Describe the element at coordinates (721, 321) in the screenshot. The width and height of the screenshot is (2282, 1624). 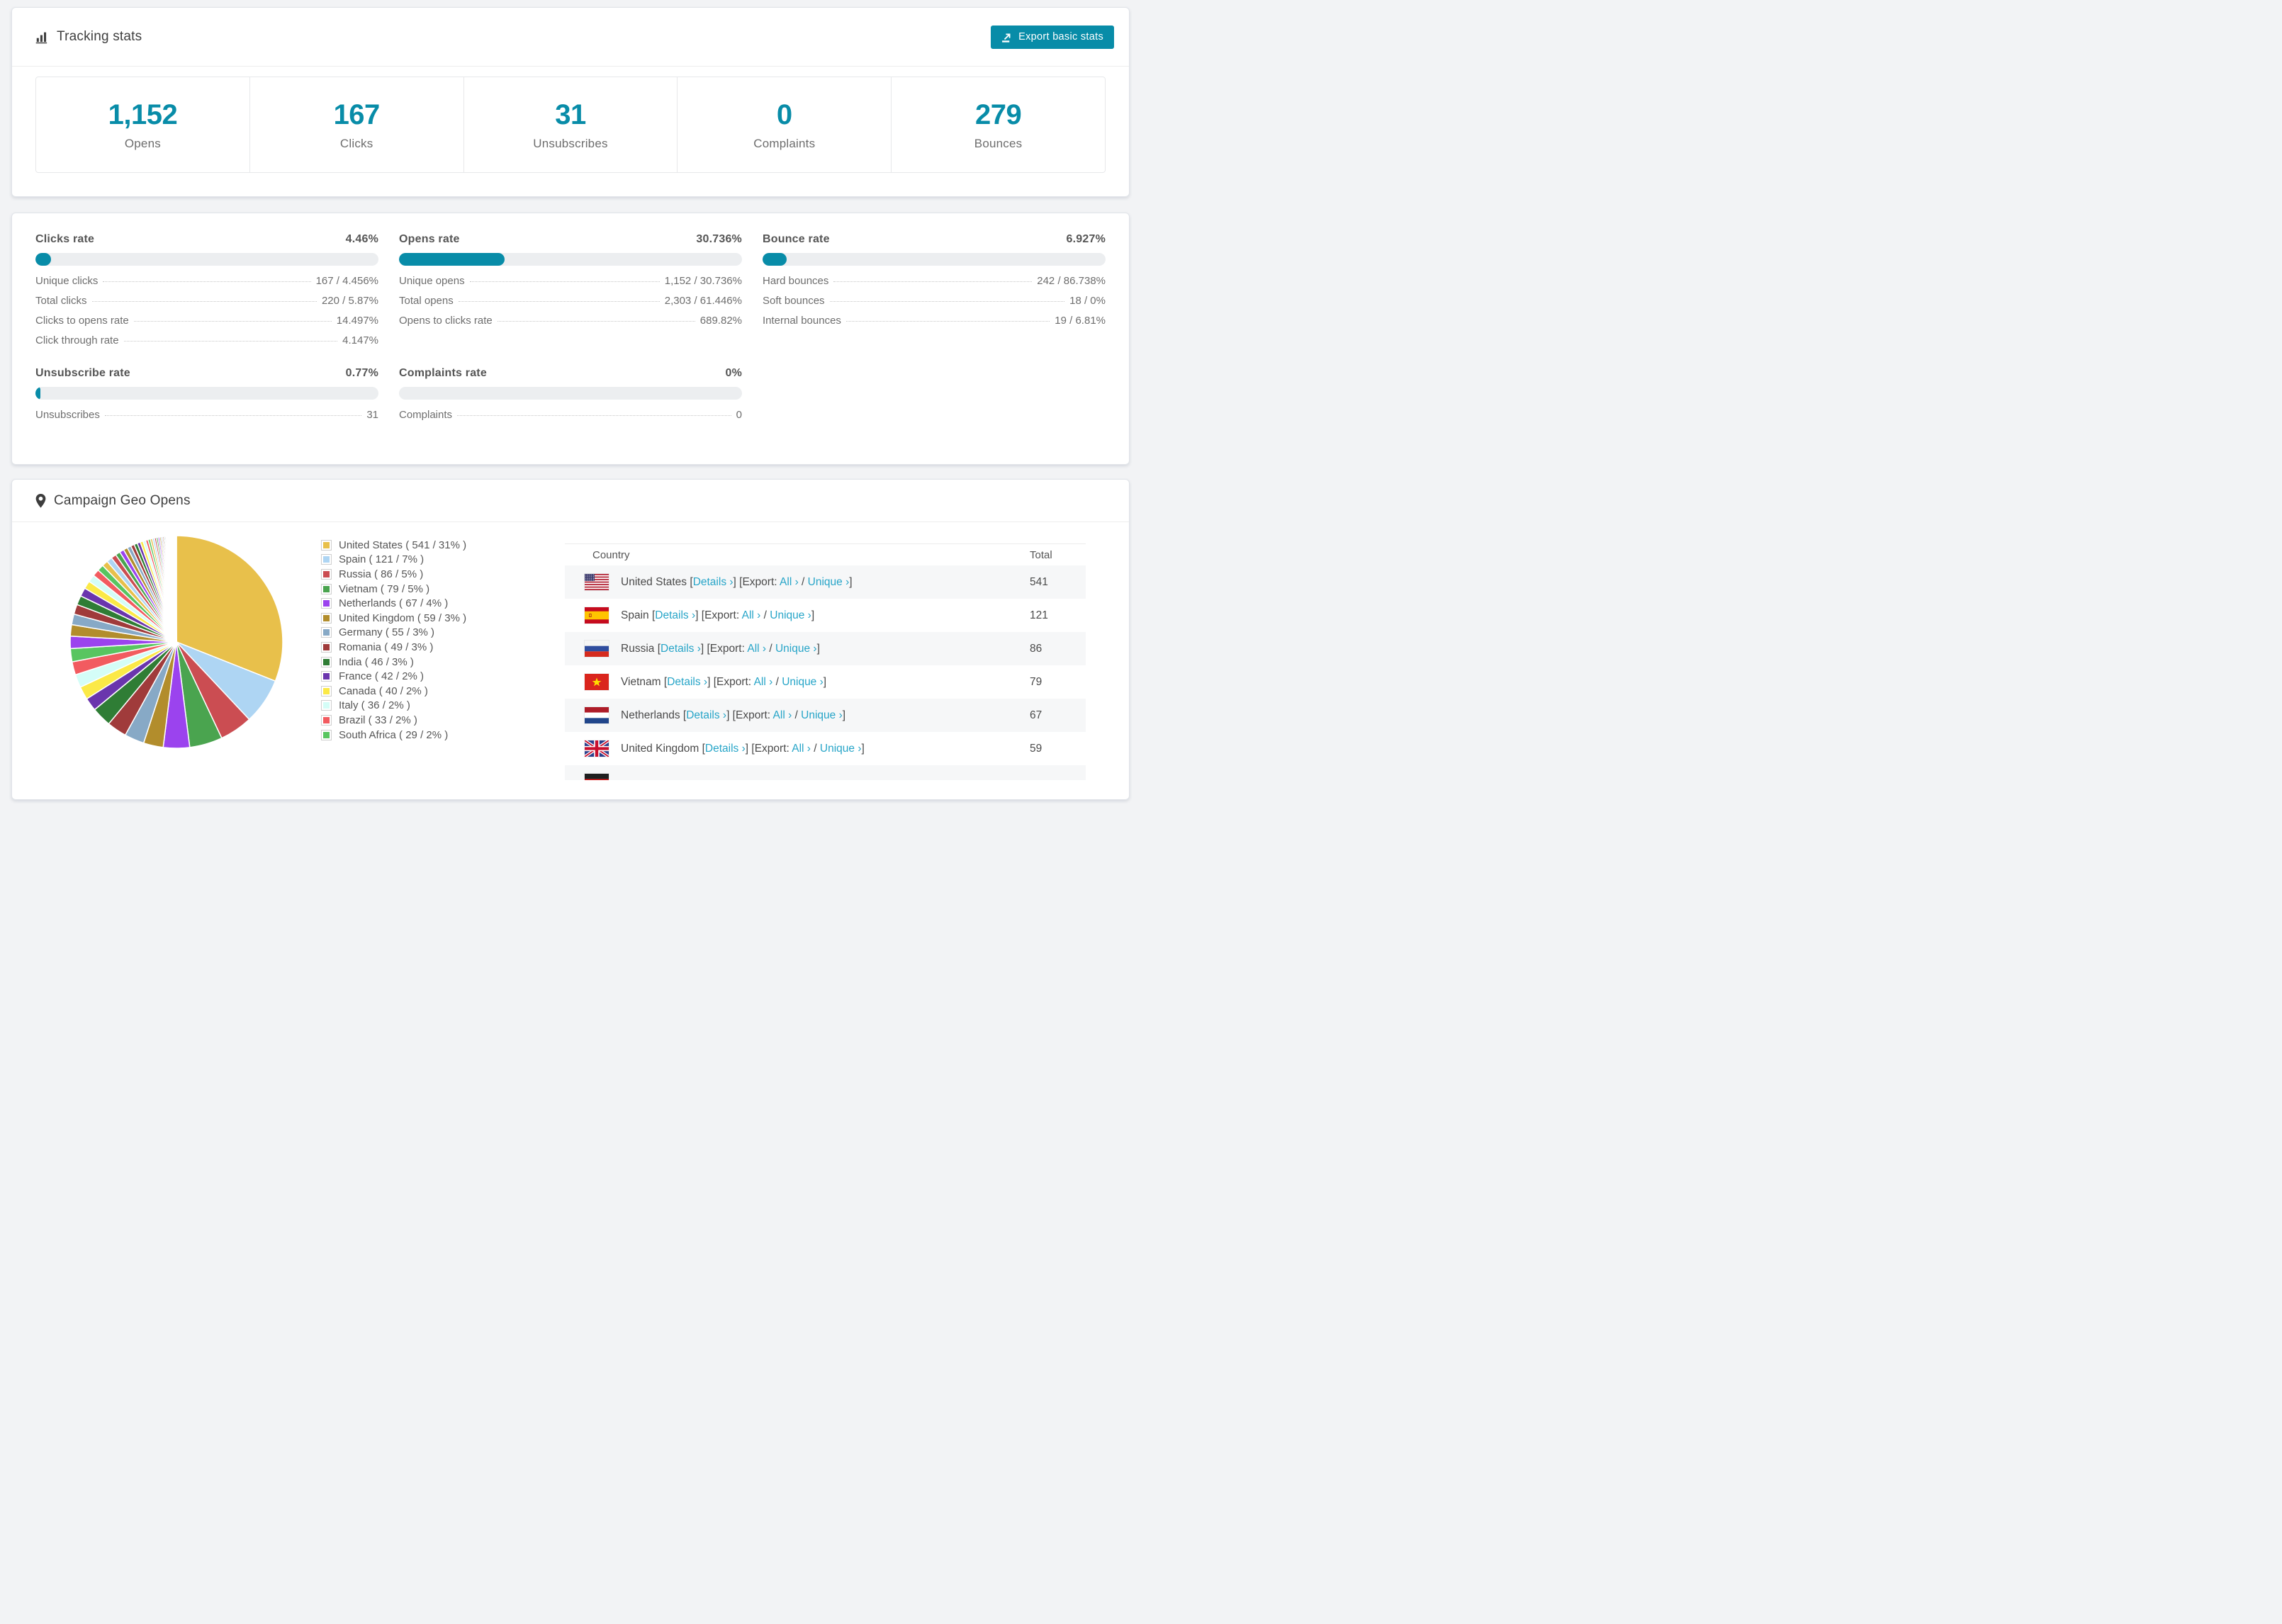
I see `rate-row-value: 689.82%` at that location.